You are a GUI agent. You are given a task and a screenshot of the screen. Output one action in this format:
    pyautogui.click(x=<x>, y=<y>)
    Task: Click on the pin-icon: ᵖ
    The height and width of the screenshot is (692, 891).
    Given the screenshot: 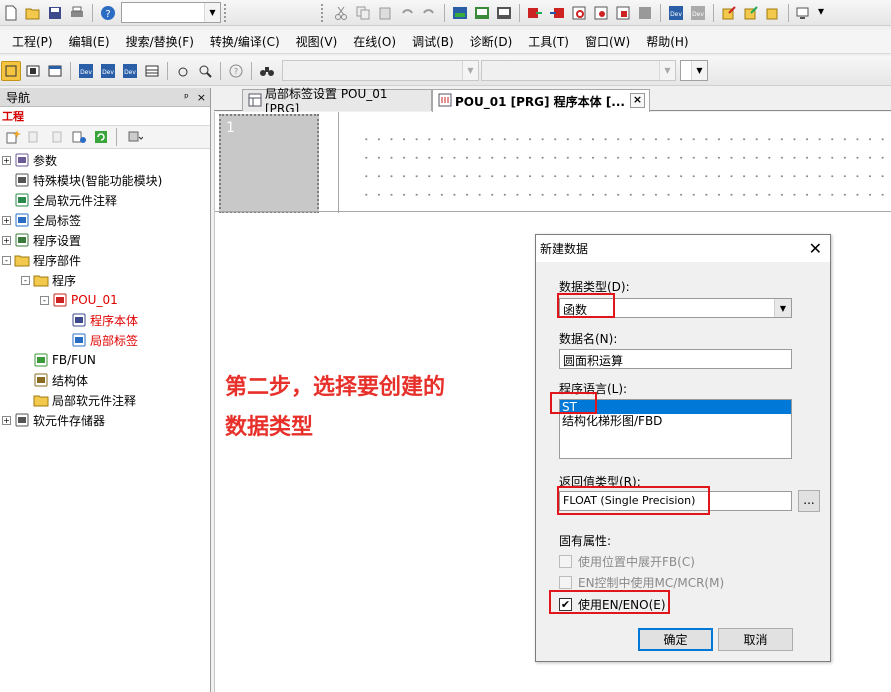 What is the action you would take?
    pyautogui.click(x=186, y=97)
    